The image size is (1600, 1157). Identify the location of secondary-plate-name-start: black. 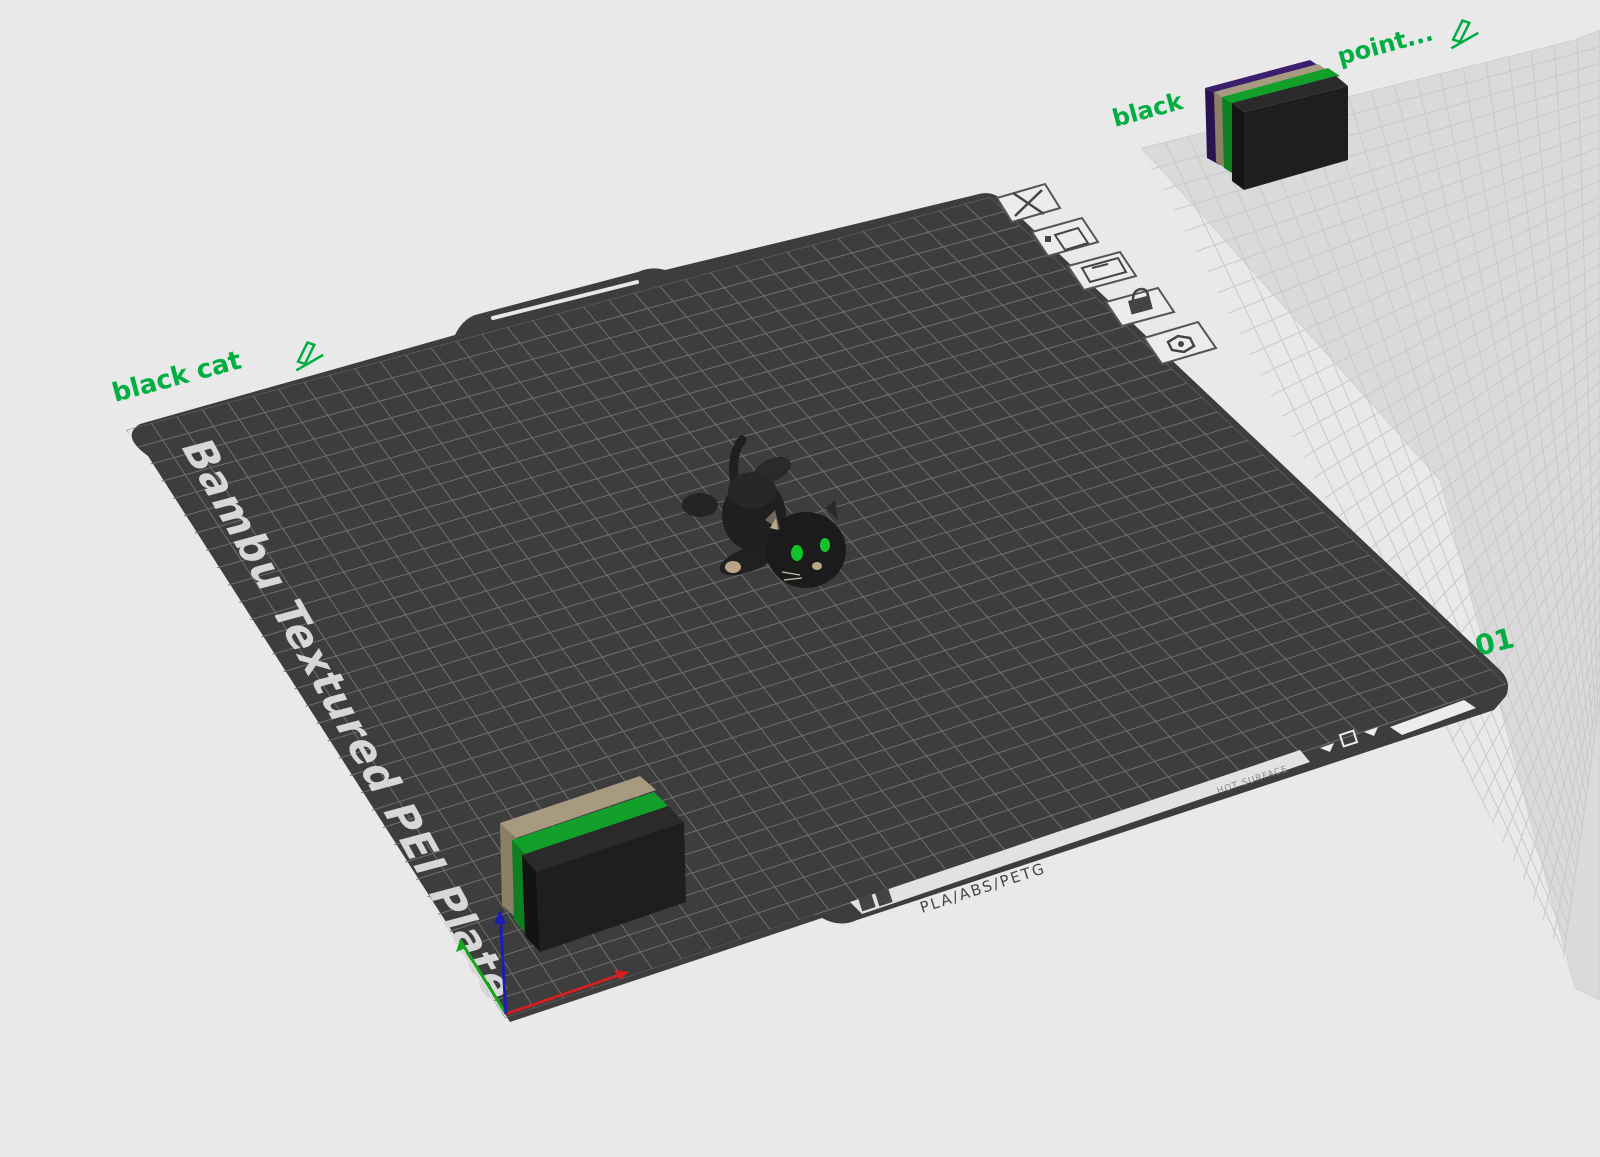
(1148, 110).